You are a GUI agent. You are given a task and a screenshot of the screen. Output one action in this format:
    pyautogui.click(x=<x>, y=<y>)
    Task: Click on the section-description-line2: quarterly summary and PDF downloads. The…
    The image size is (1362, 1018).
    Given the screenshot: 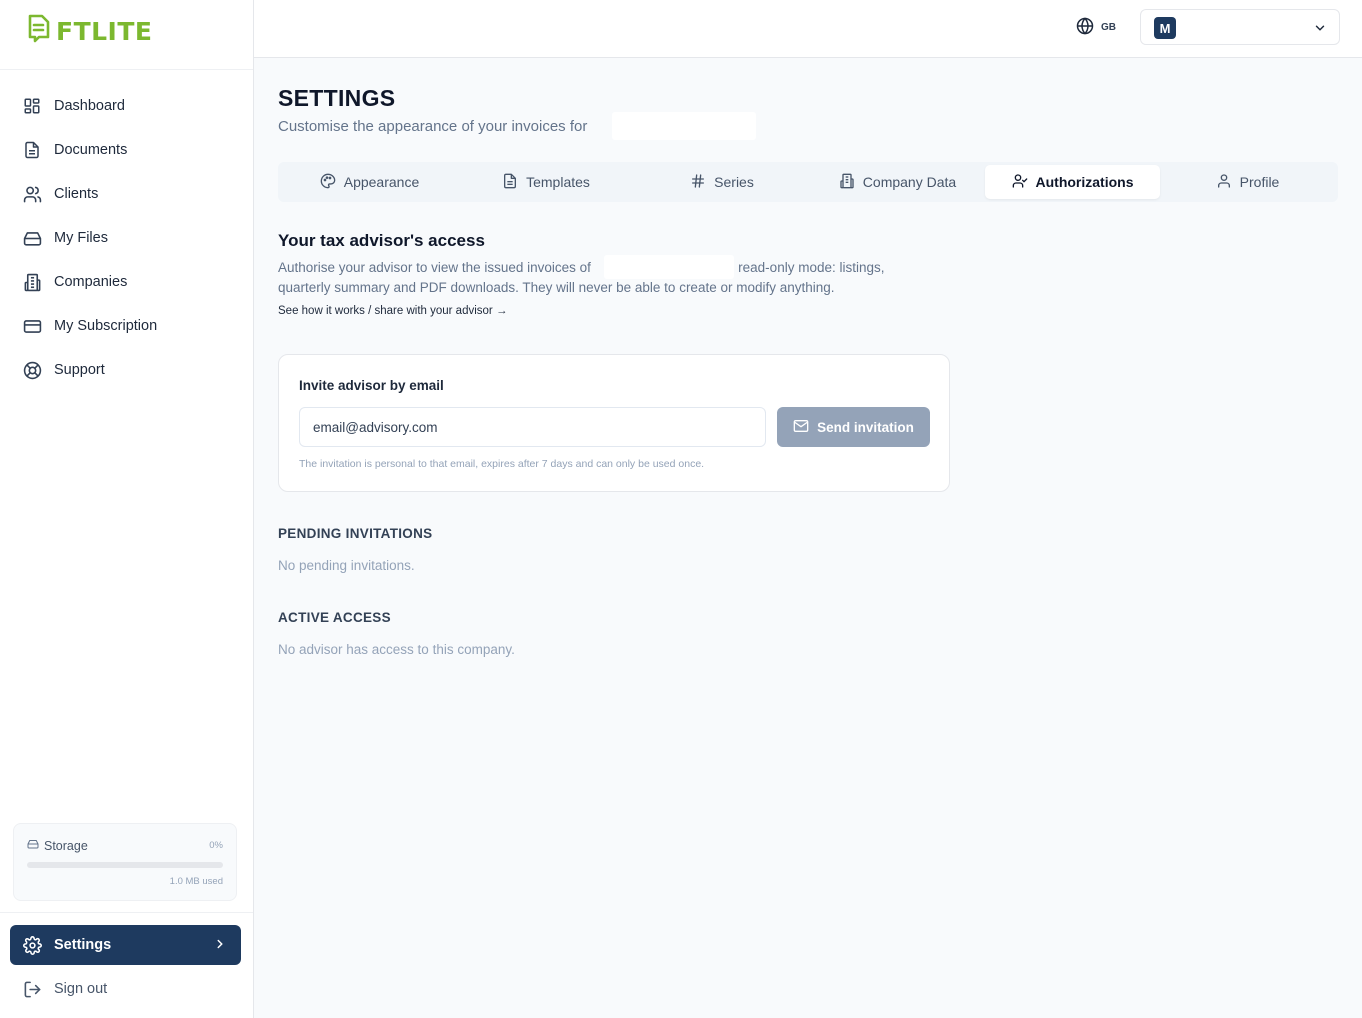 What is the action you would take?
    pyautogui.click(x=556, y=287)
    